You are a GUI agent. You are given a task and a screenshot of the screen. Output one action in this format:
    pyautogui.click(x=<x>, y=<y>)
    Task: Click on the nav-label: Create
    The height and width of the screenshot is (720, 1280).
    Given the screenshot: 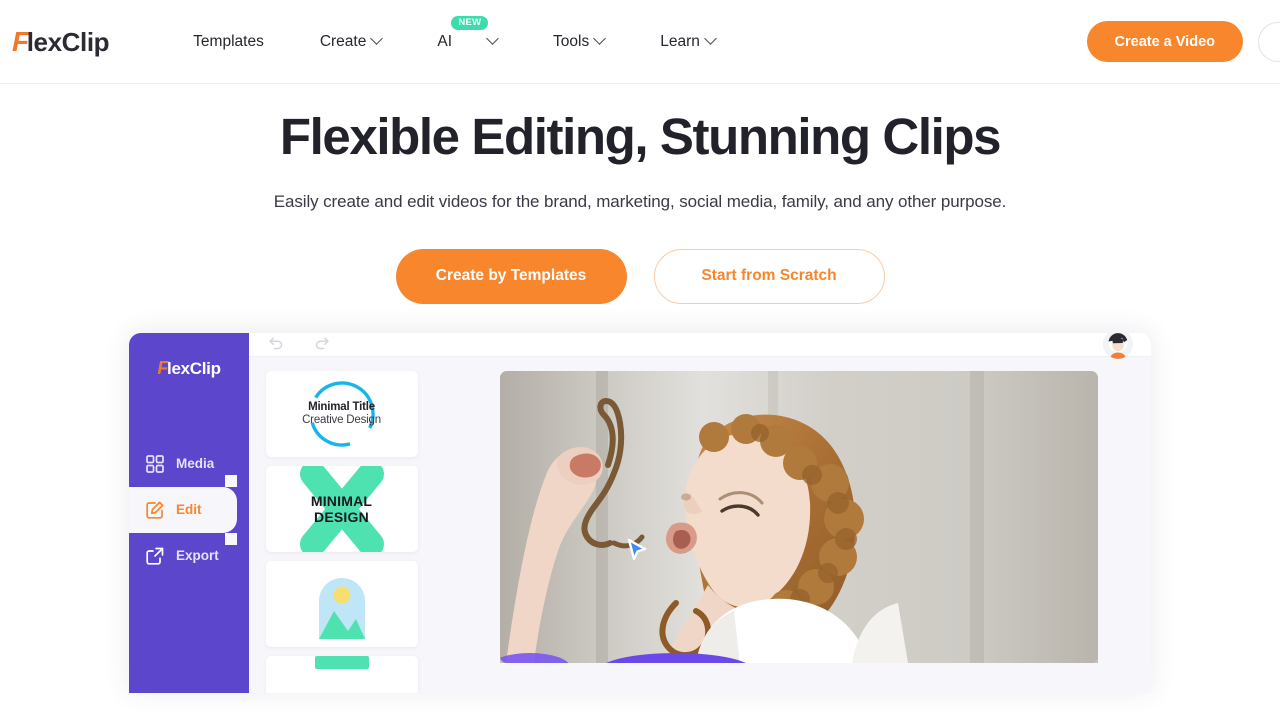 What is the action you would take?
    pyautogui.click(x=343, y=41)
    